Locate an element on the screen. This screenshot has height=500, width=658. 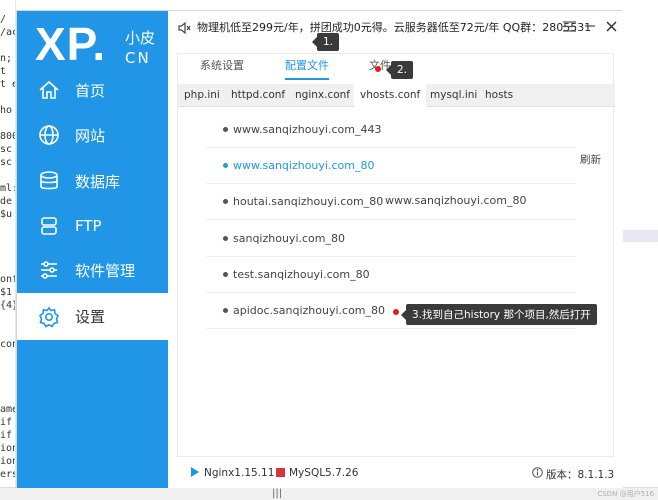
globe-icon is located at coordinates (49, 135).